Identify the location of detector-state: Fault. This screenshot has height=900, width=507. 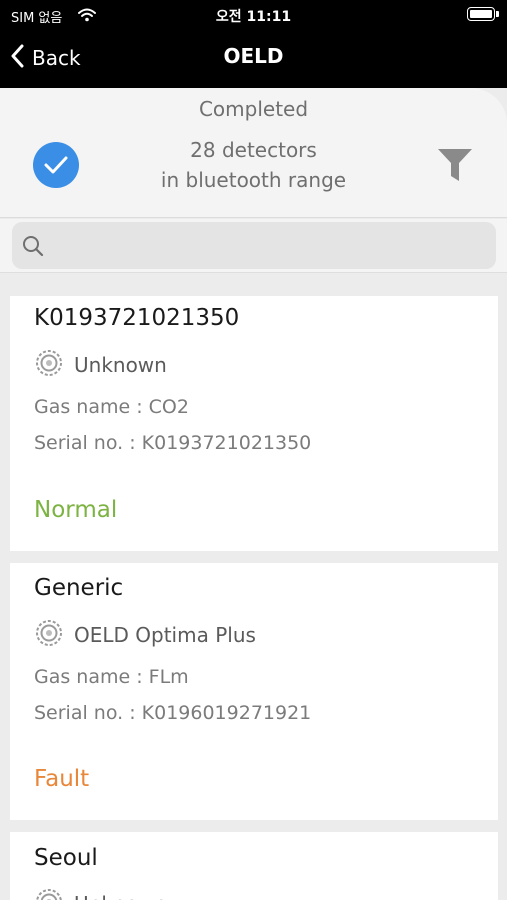
(62, 779).